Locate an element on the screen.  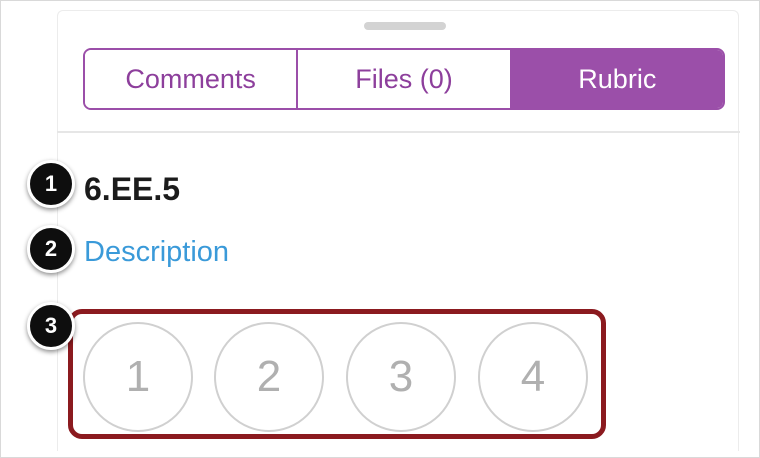
tab-comments: Comments is located at coordinates (191, 79).